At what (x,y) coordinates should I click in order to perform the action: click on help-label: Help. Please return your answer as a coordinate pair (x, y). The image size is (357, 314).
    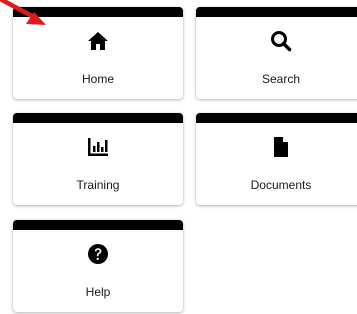
    Looking at the image, I should click on (98, 292).